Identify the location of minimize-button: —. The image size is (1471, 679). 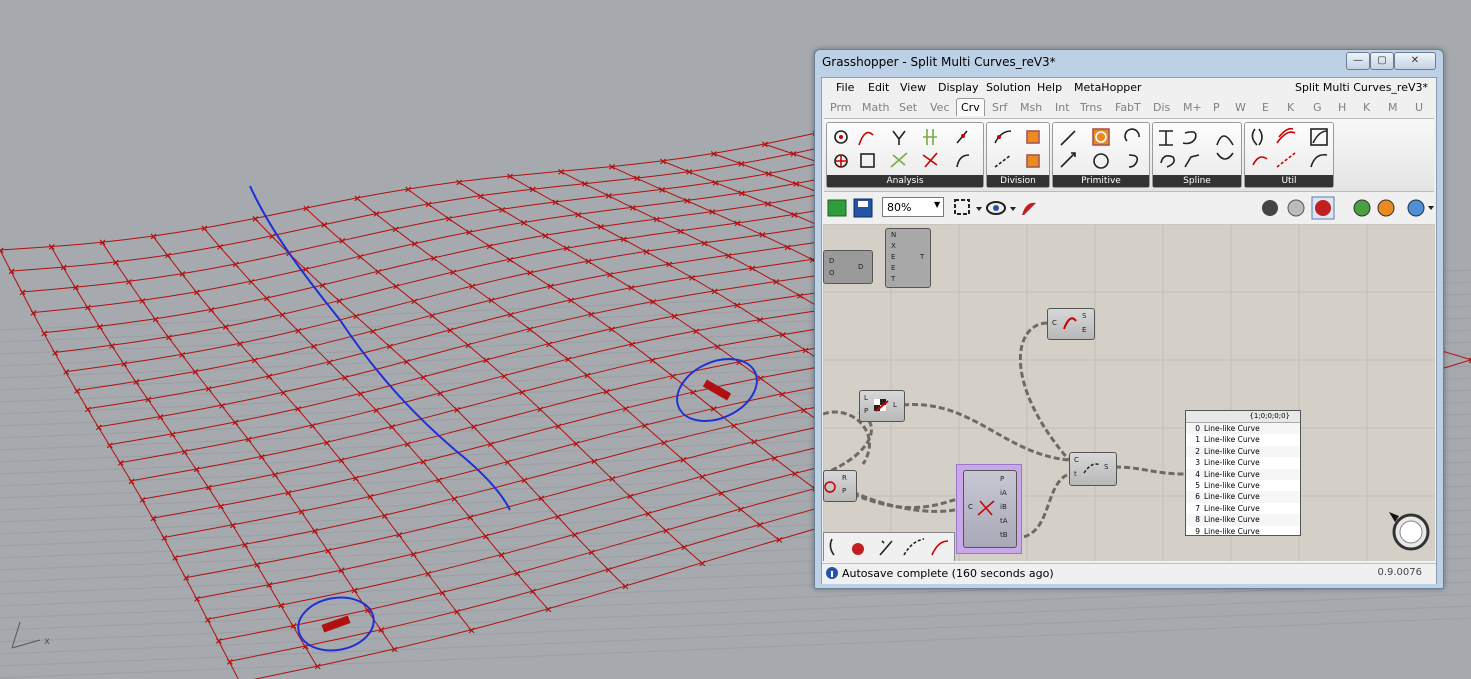
(1358, 61).